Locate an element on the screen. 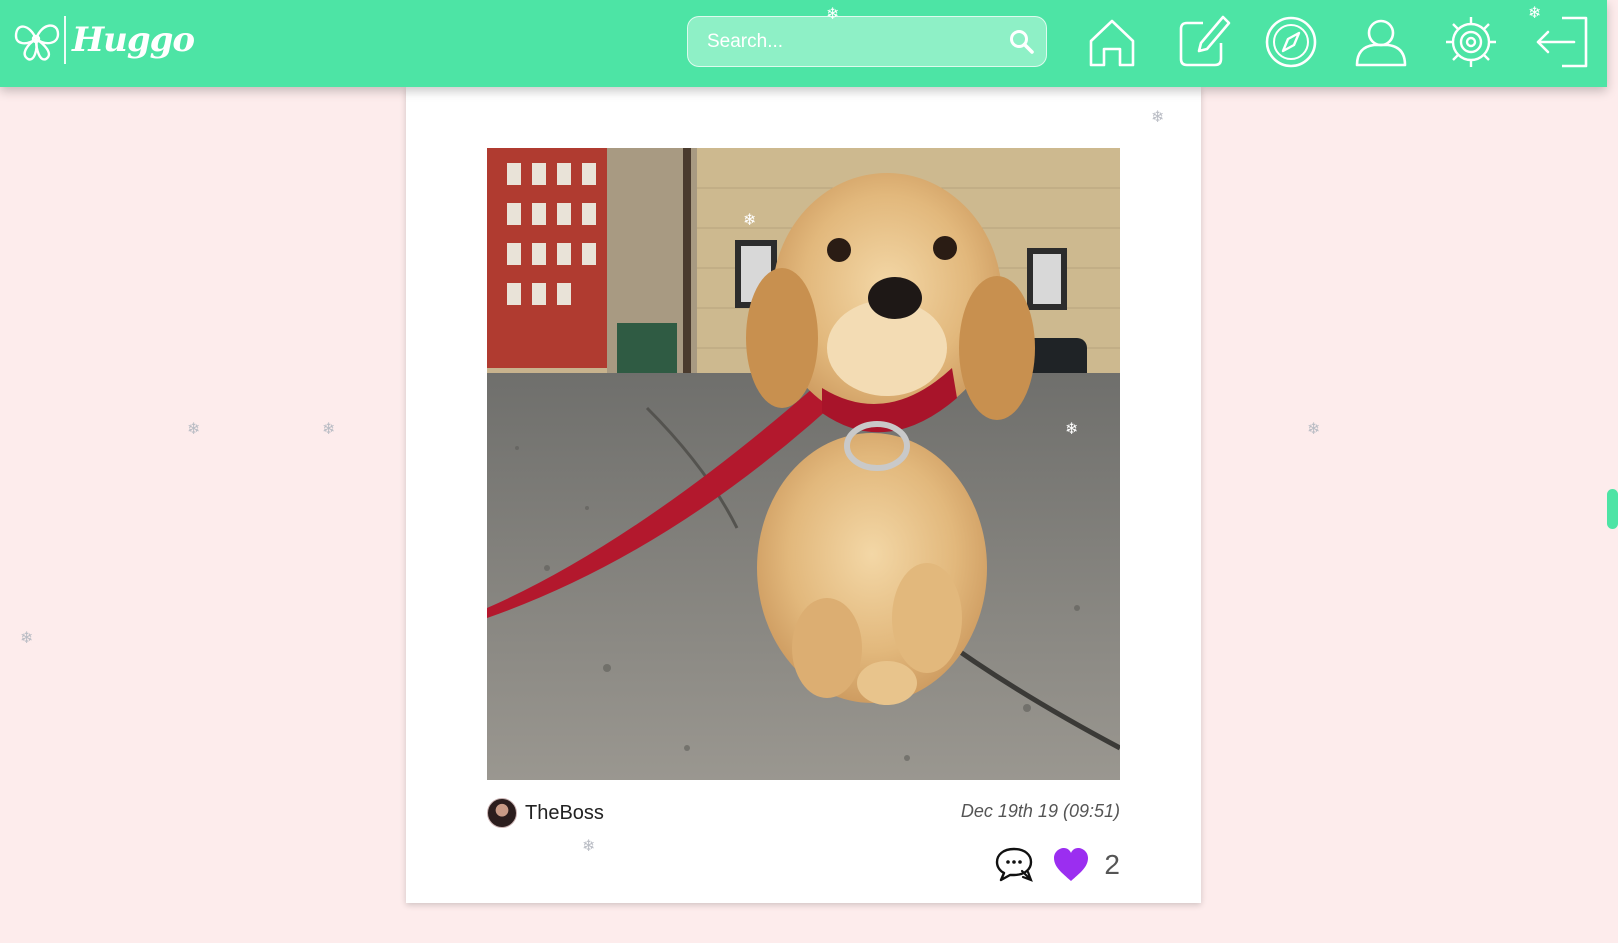 This screenshot has height=943, width=1618. edit-icon is located at coordinates (1202, 42).